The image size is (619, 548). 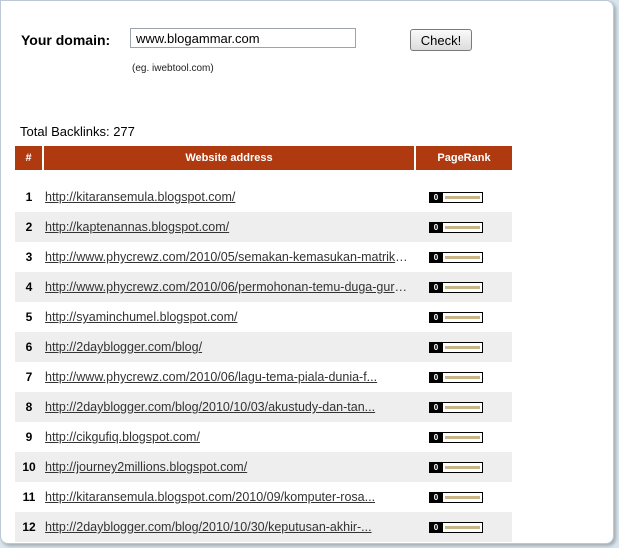 What do you see at coordinates (29, 257) in the screenshot?
I see `row-number: 3` at bounding box center [29, 257].